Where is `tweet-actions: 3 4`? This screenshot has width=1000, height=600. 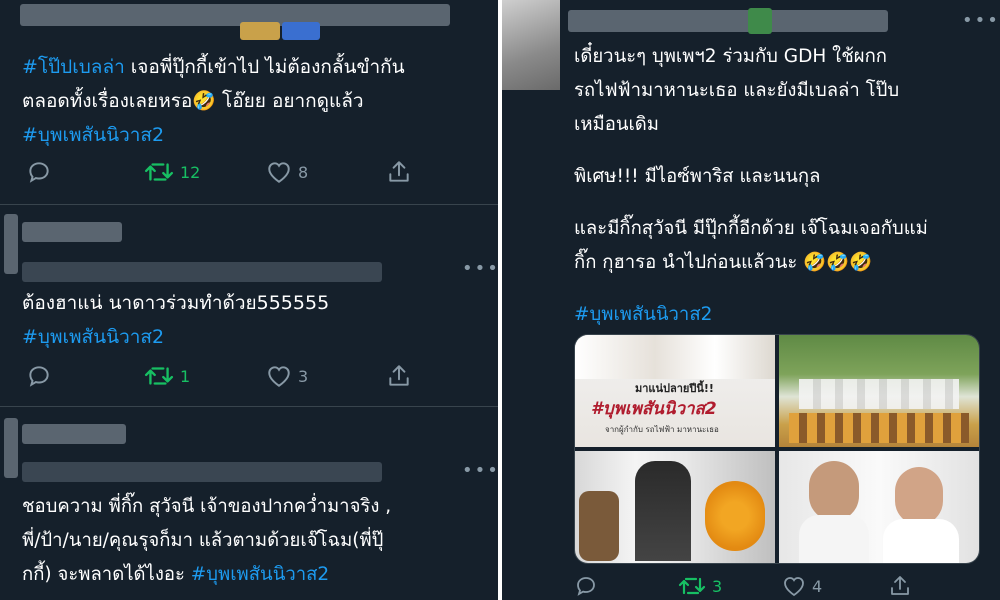
tweet-actions: 3 4 is located at coordinates (779, 586).